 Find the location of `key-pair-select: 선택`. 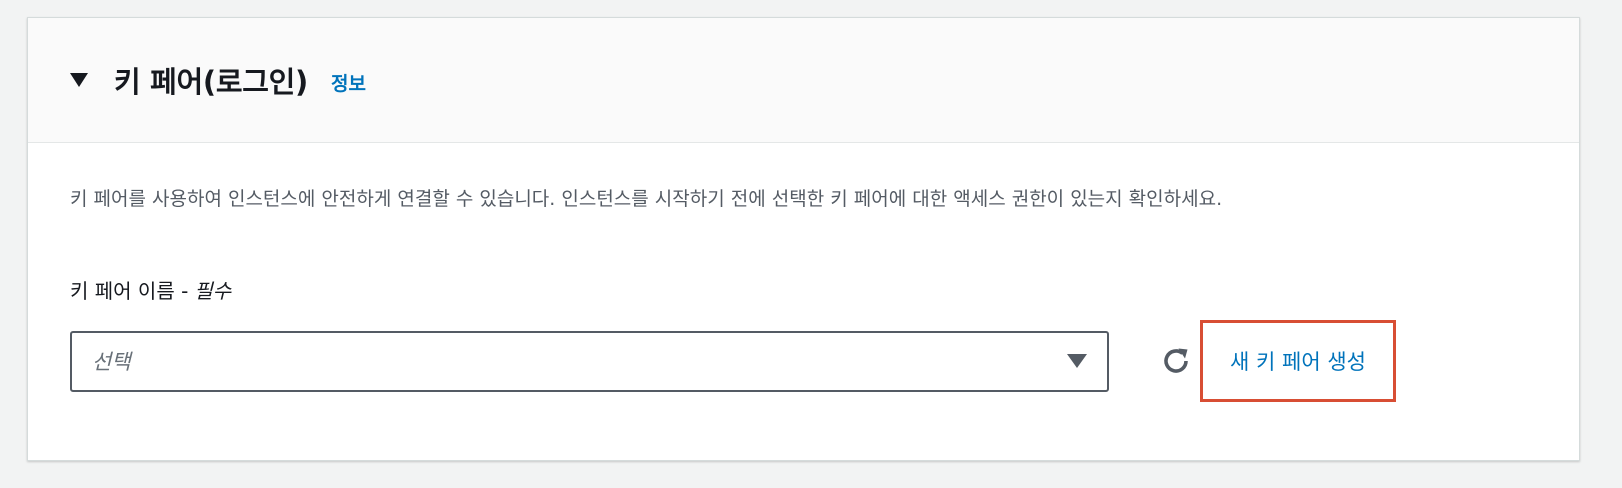

key-pair-select: 선택 is located at coordinates (589, 361).